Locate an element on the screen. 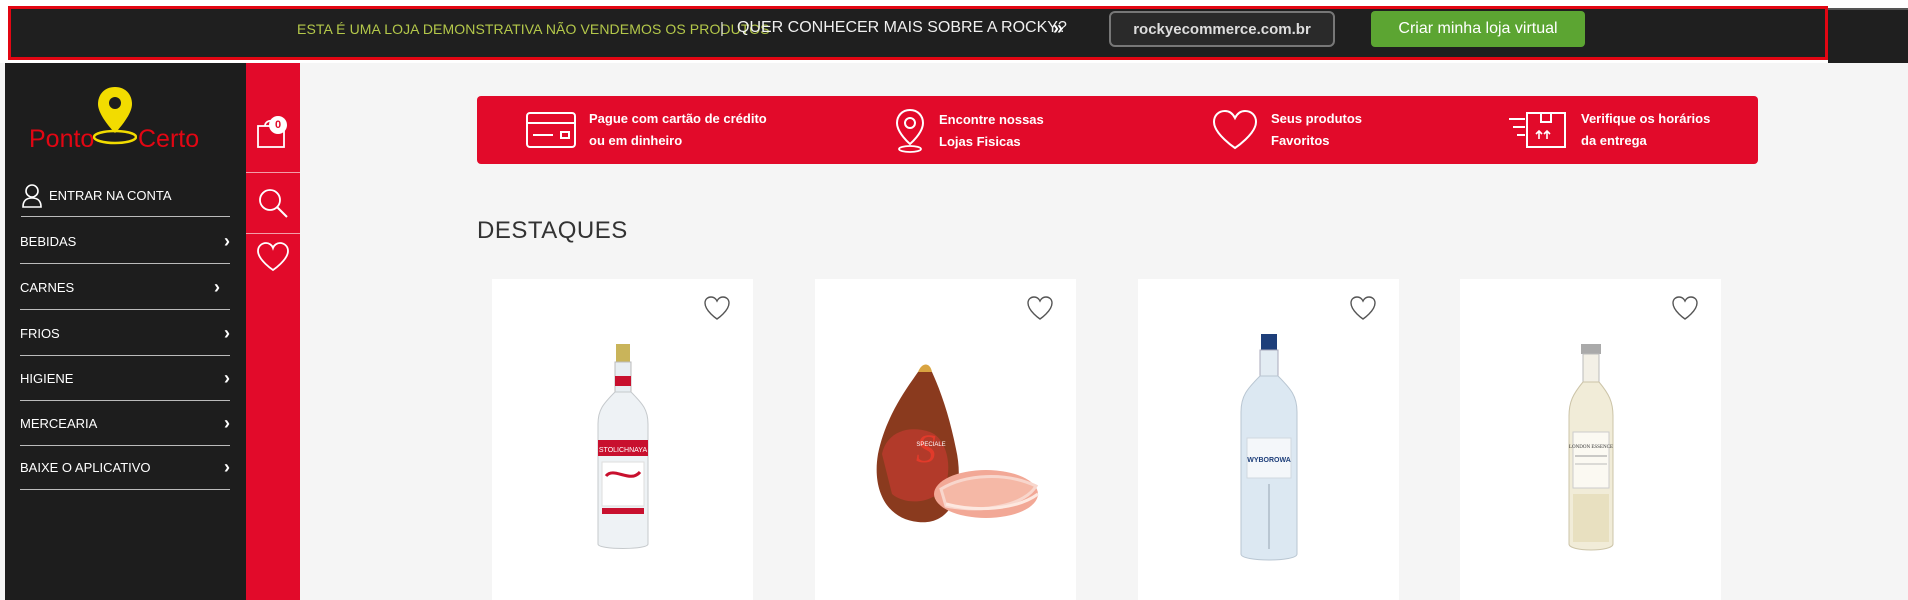 The image size is (1908, 600). store-logo: Ponto Certo is located at coordinates (120, 120).